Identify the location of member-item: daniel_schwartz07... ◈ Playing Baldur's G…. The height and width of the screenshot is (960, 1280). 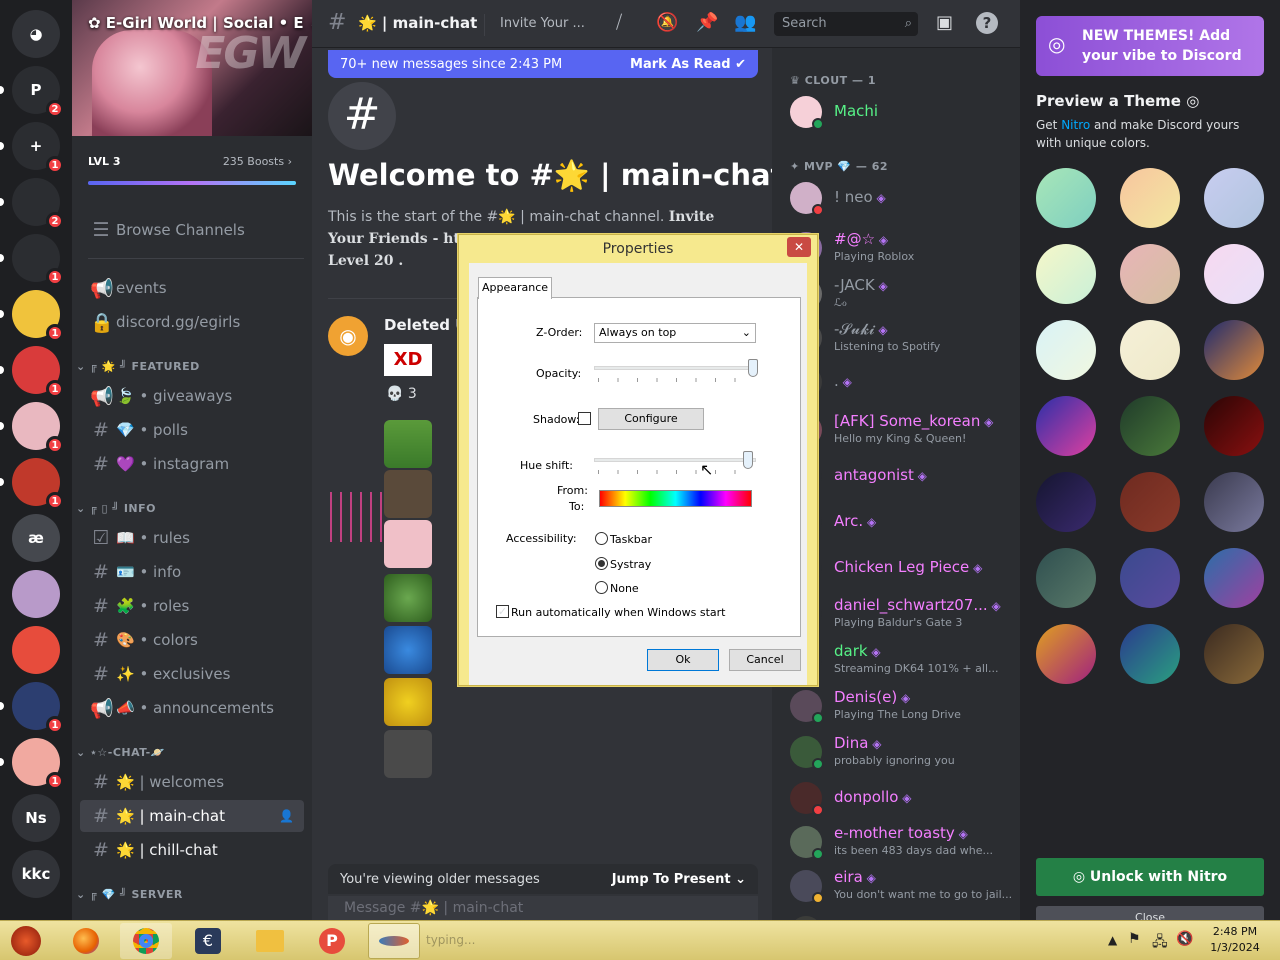
(898, 615).